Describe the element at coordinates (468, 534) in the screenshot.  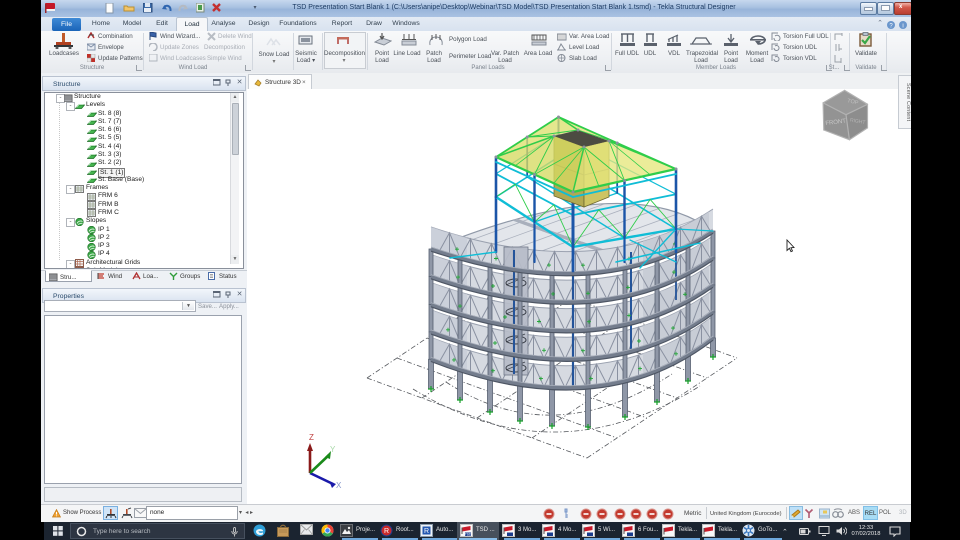
I see `svg-text: TSD` at that location.